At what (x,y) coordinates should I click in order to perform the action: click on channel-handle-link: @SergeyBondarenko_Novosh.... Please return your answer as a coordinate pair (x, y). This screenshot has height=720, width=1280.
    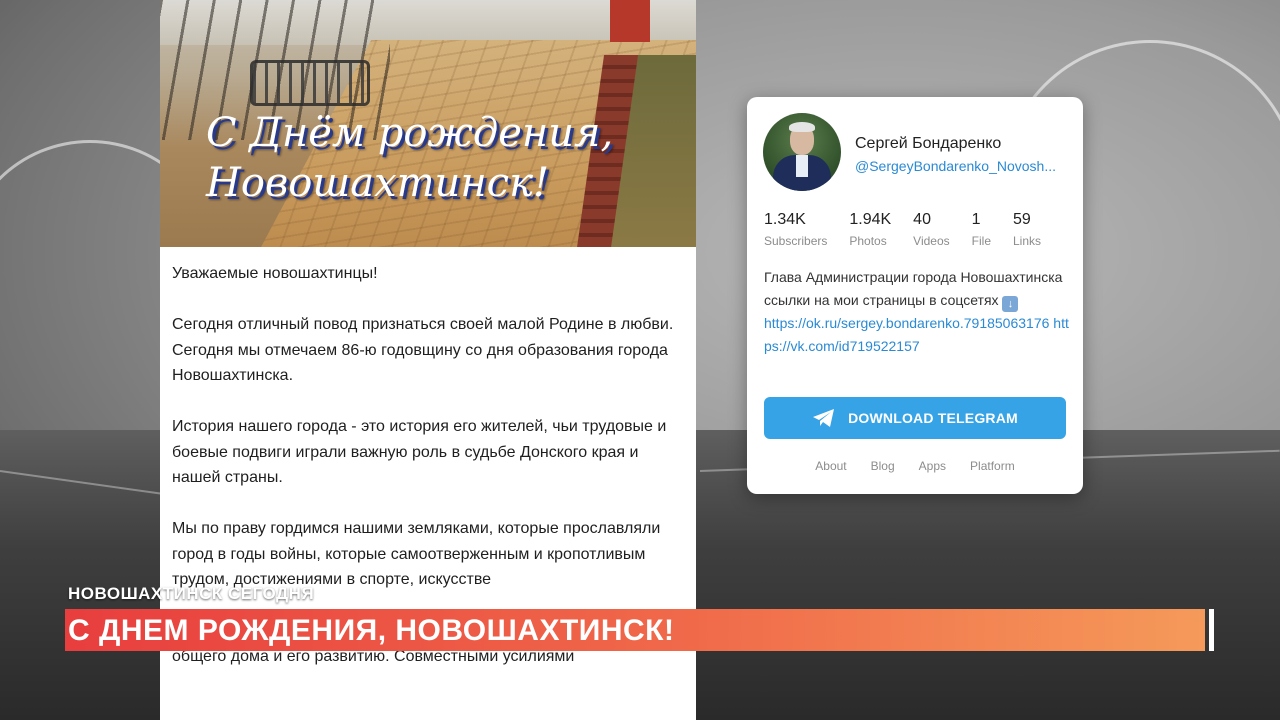
    Looking at the image, I should click on (962, 166).